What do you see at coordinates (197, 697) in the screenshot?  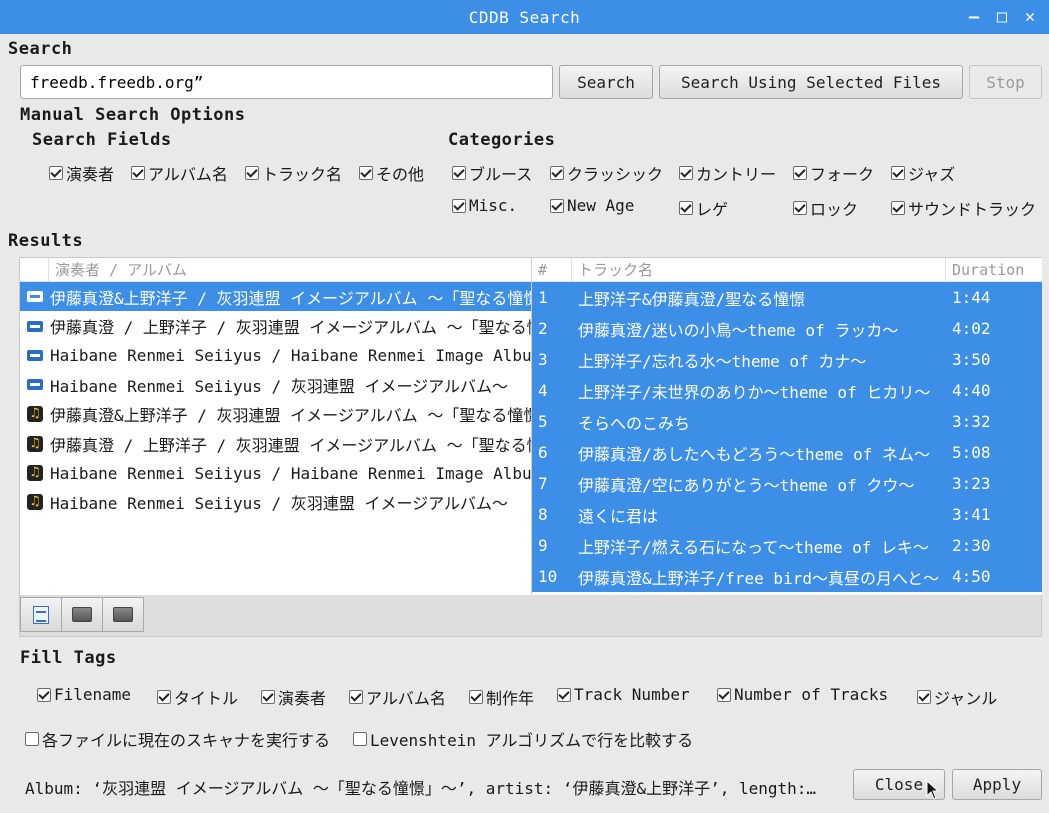 I see `fill-tag-checkbox-title: タイトル` at bounding box center [197, 697].